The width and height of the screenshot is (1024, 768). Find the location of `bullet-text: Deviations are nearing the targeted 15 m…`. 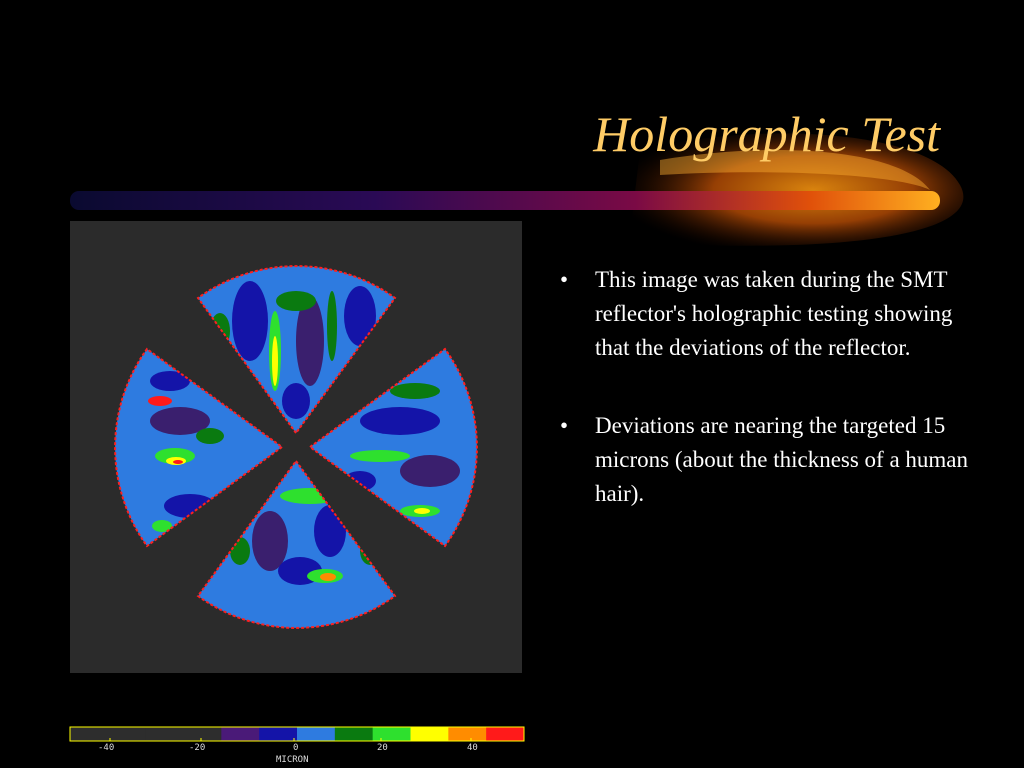

bullet-text: Deviations are nearing the targeted 15 m… is located at coordinates (782, 459).